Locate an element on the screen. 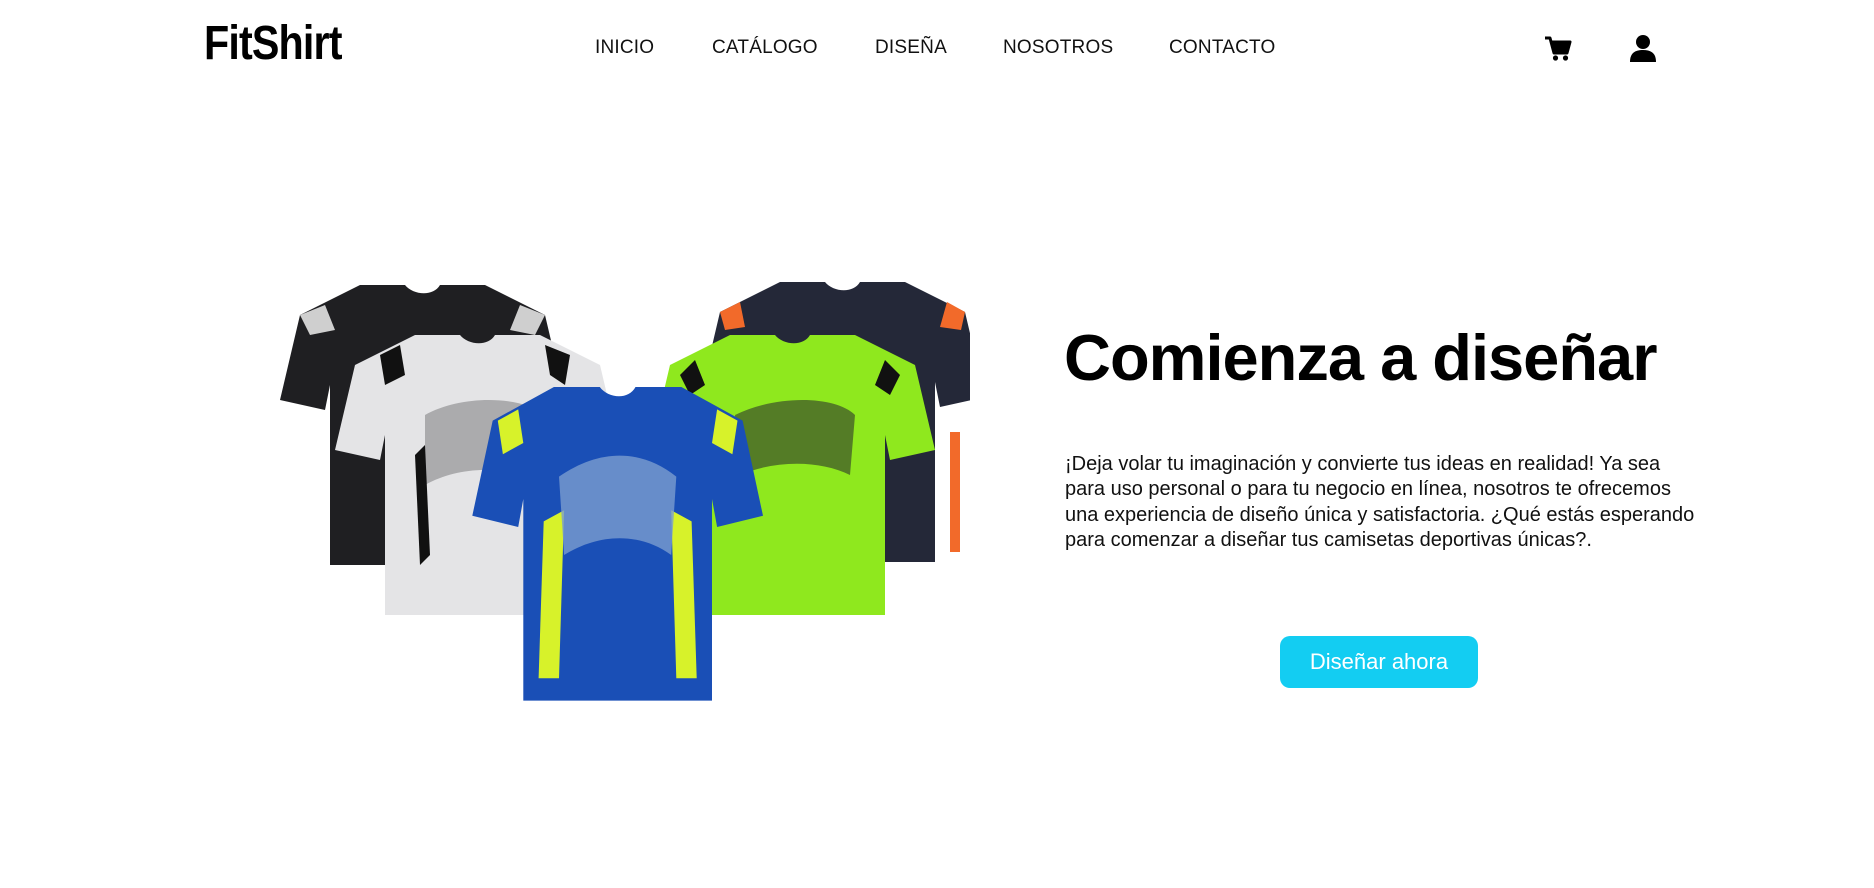 The width and height of the screenshot is (1874, 888). cart-icon is located at coordinates (1558, 49).